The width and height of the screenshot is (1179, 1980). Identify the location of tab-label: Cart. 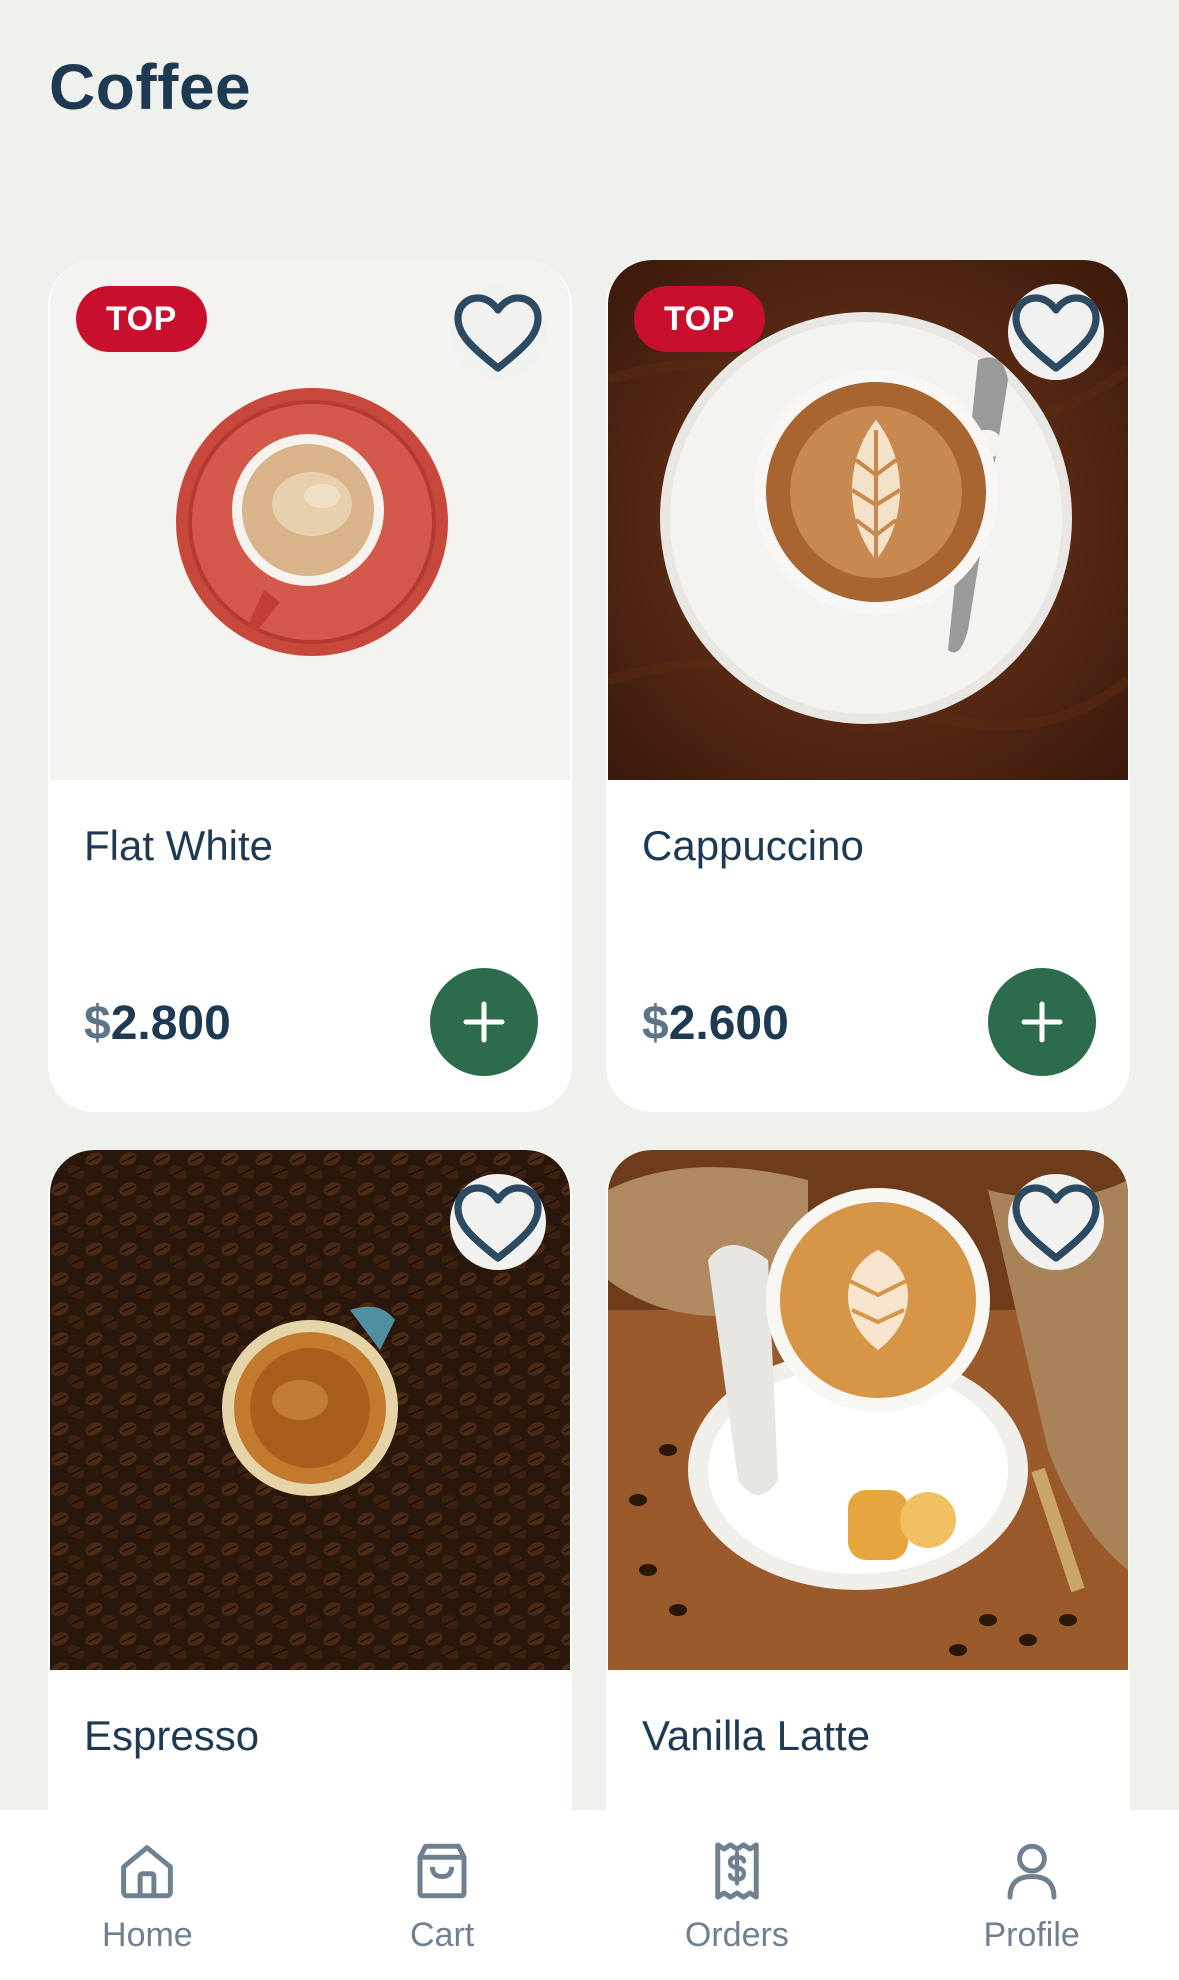
(442, 1935).